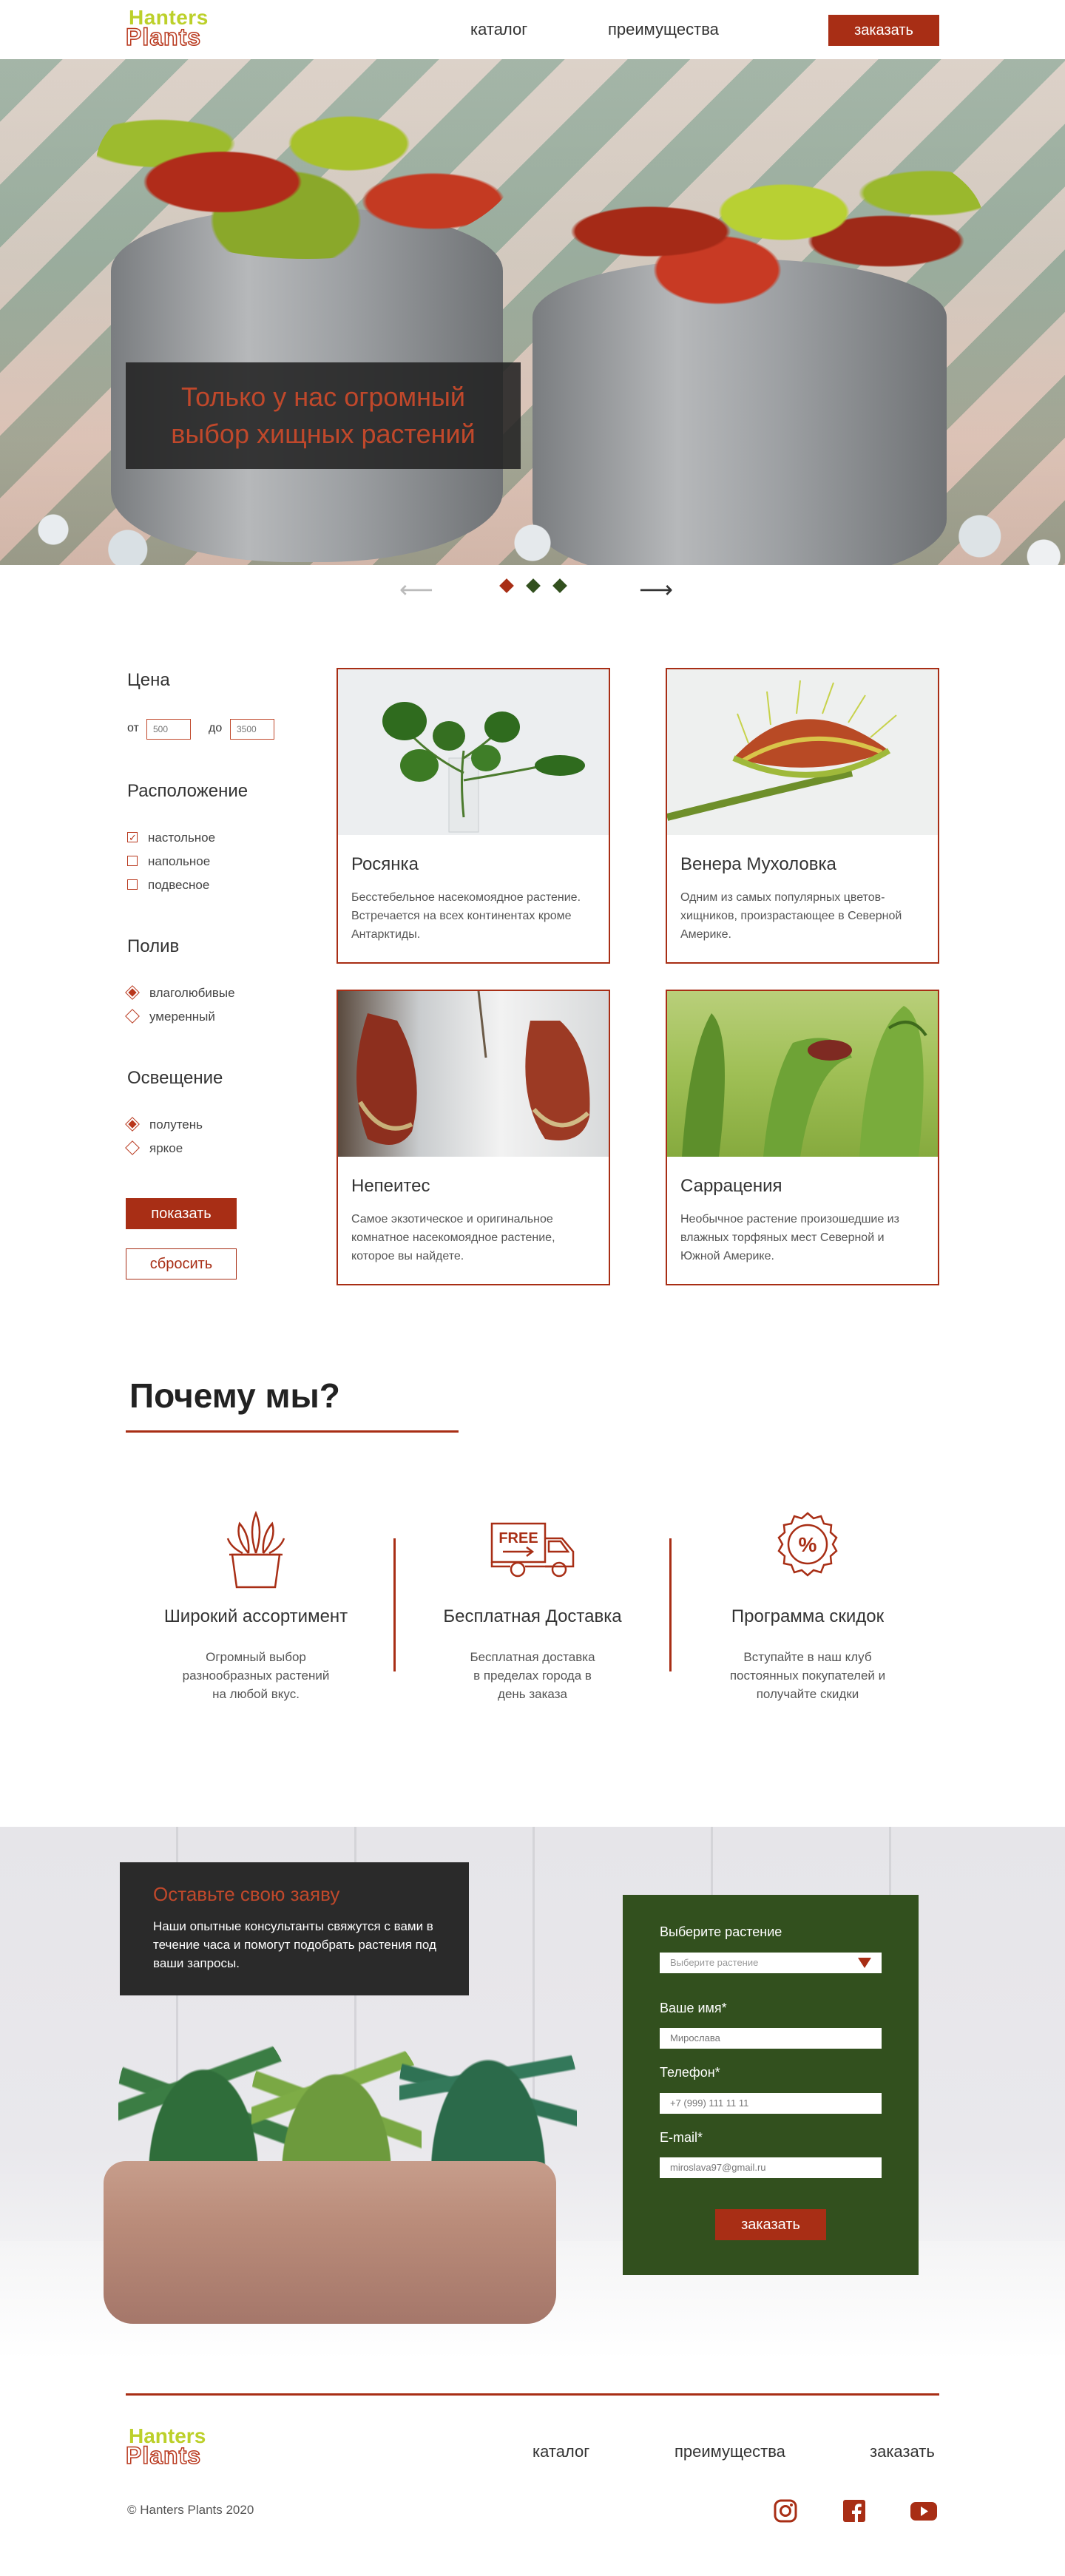  I want to click on product-name: Росянка, so click(385, 864).